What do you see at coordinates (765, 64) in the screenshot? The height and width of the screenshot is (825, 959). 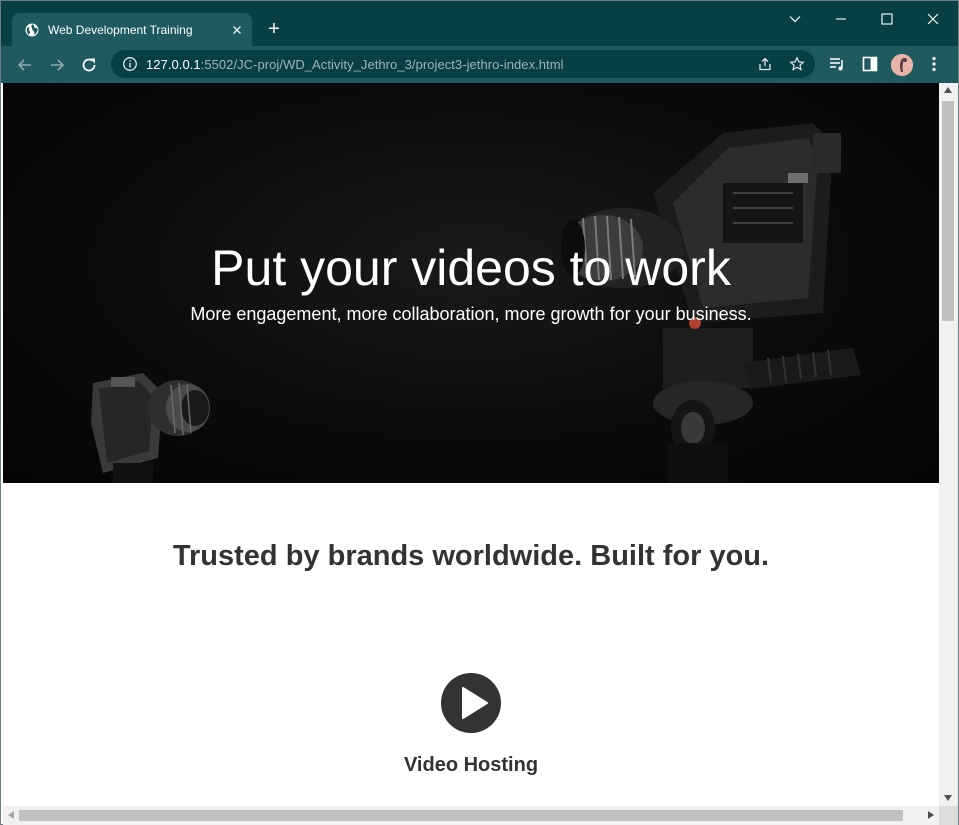 I see `share-icon` at bounding box center [765, 64].